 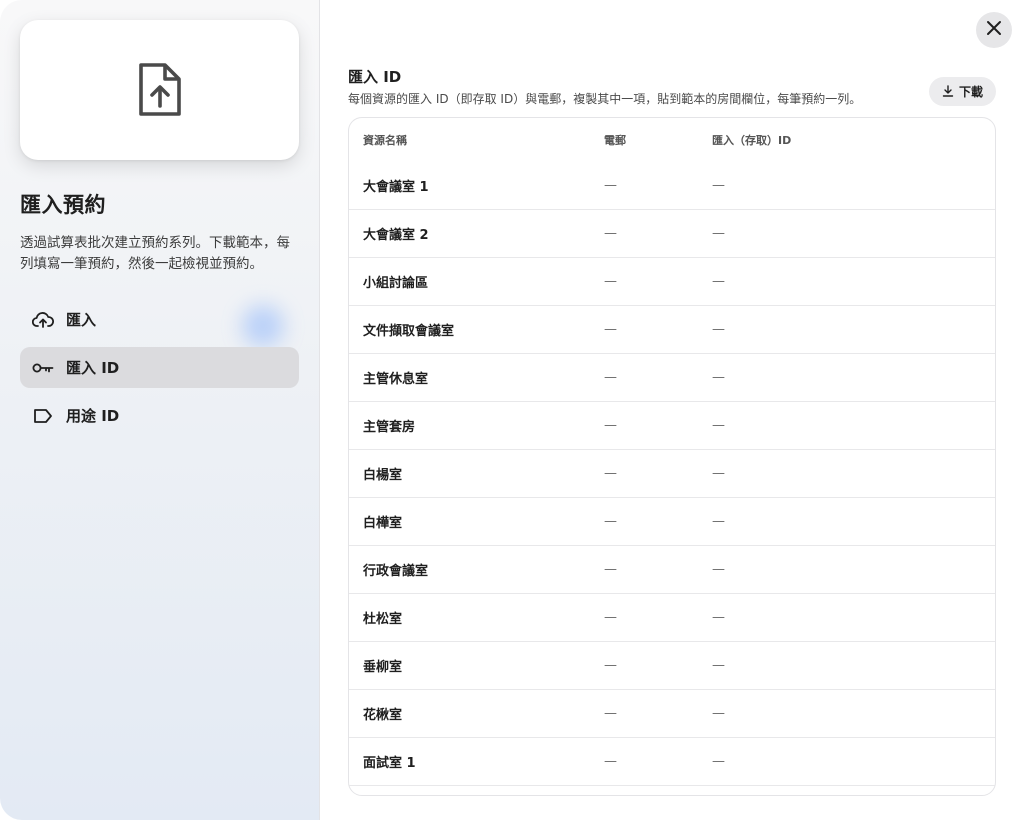 What do you see at coordinates (93, 416) in the screenshot?
I see `nav-label: 用途 ID` at bounding box center [93, 416].